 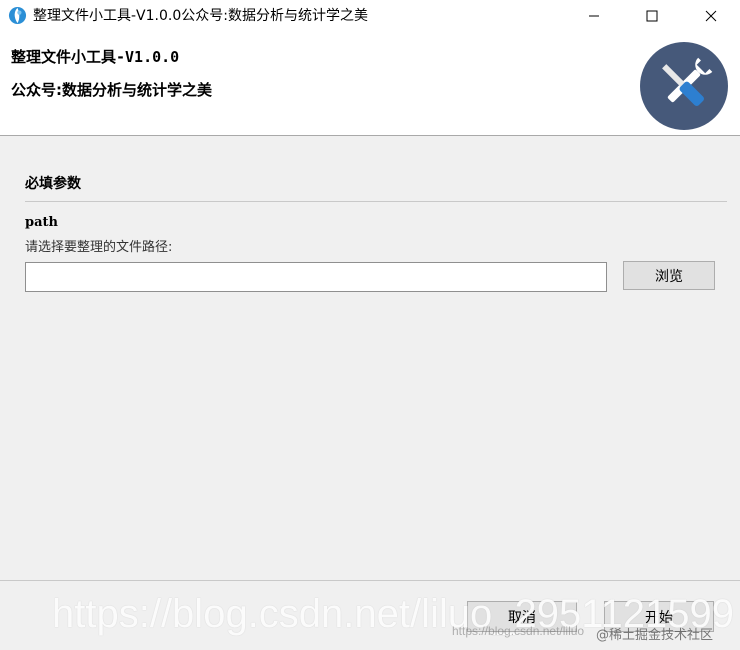 What do you see at coordinates (522, 616) in the screenshot?
I see `cancel-button: 取消` at bounding box center [522, 616].